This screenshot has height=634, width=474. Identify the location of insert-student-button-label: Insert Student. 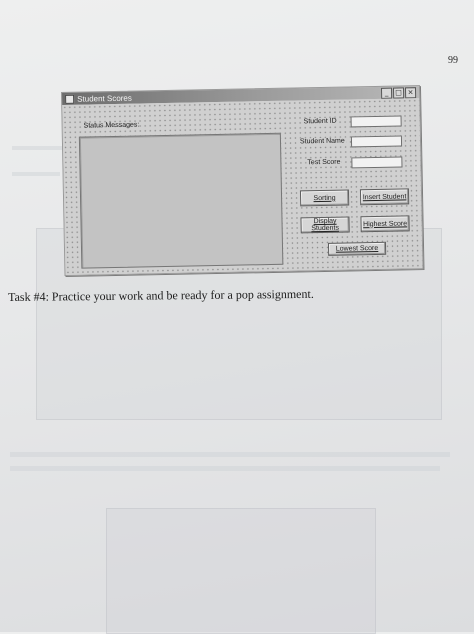
(384, 196).